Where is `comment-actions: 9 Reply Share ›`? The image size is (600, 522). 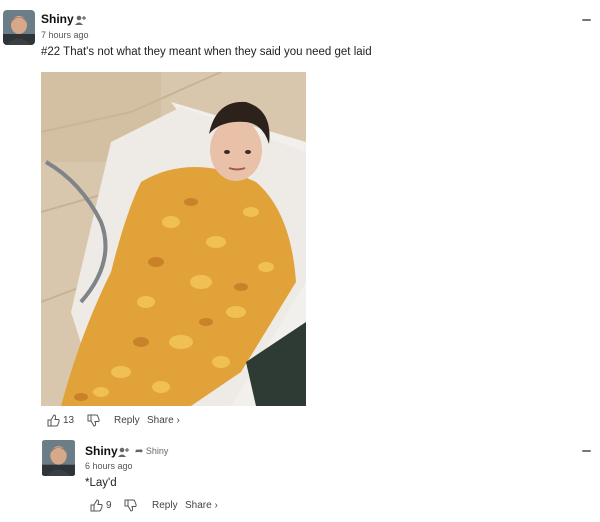
comment-actions: 9 Reply Share › is located at coordinates (190, 506).